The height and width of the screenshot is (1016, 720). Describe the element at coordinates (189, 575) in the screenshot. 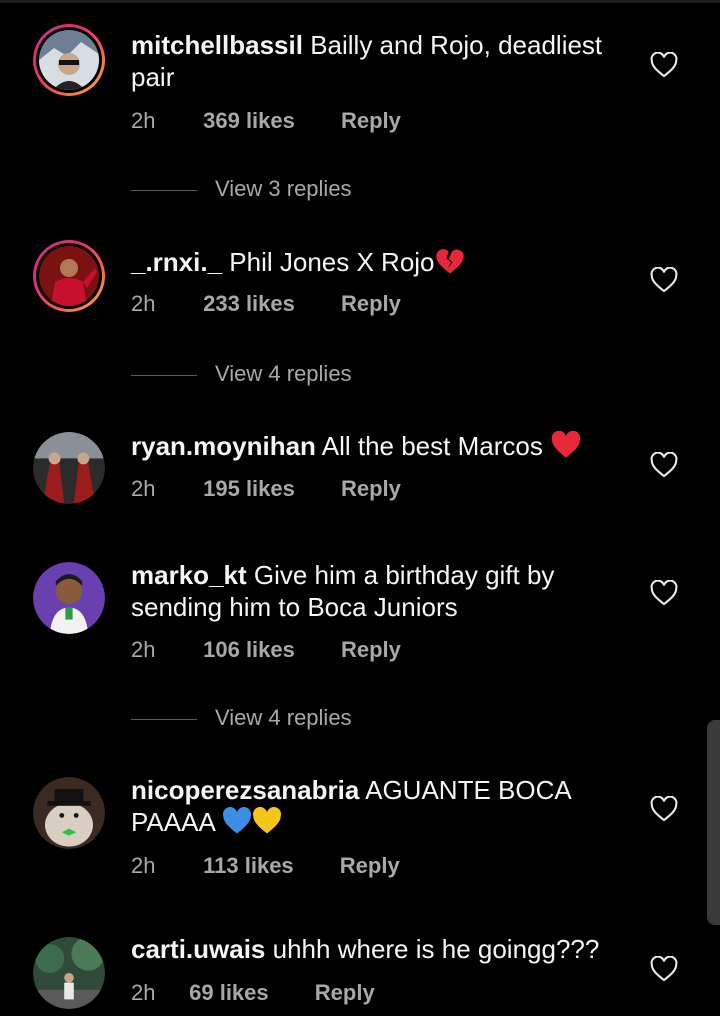

I see `comment-username: marko_kt` at that location.